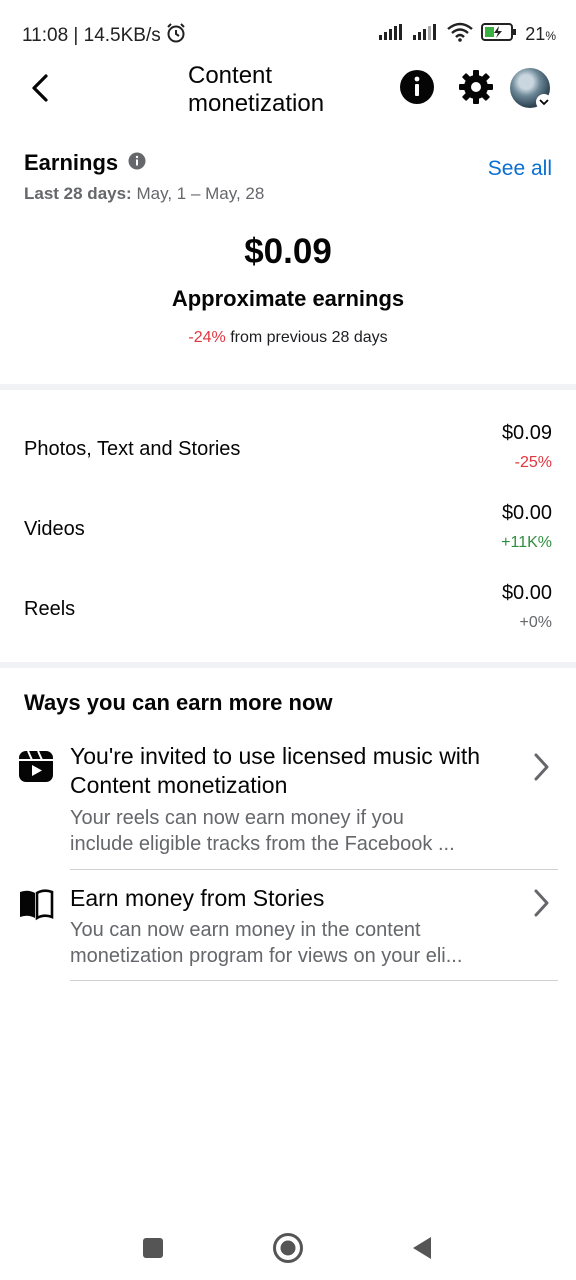  Describe the element at coordinates (499, 34) in the screenshot. I see `battery-icon` at that location.